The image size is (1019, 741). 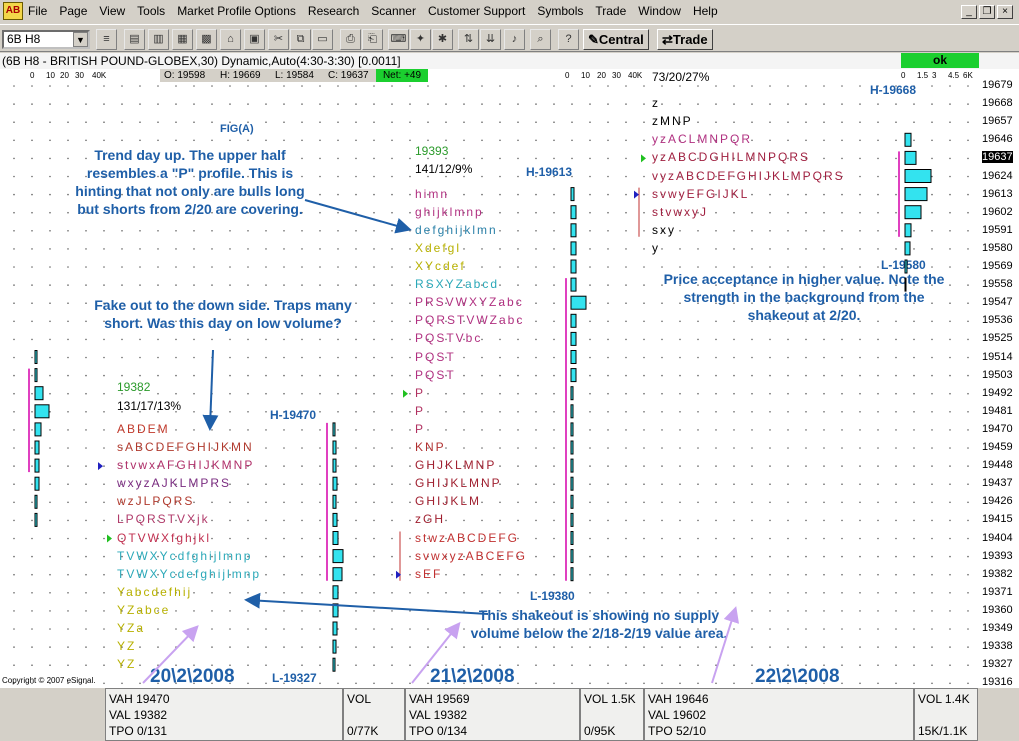 I want to click on close-button: ×, so click(x=1005, y=12).